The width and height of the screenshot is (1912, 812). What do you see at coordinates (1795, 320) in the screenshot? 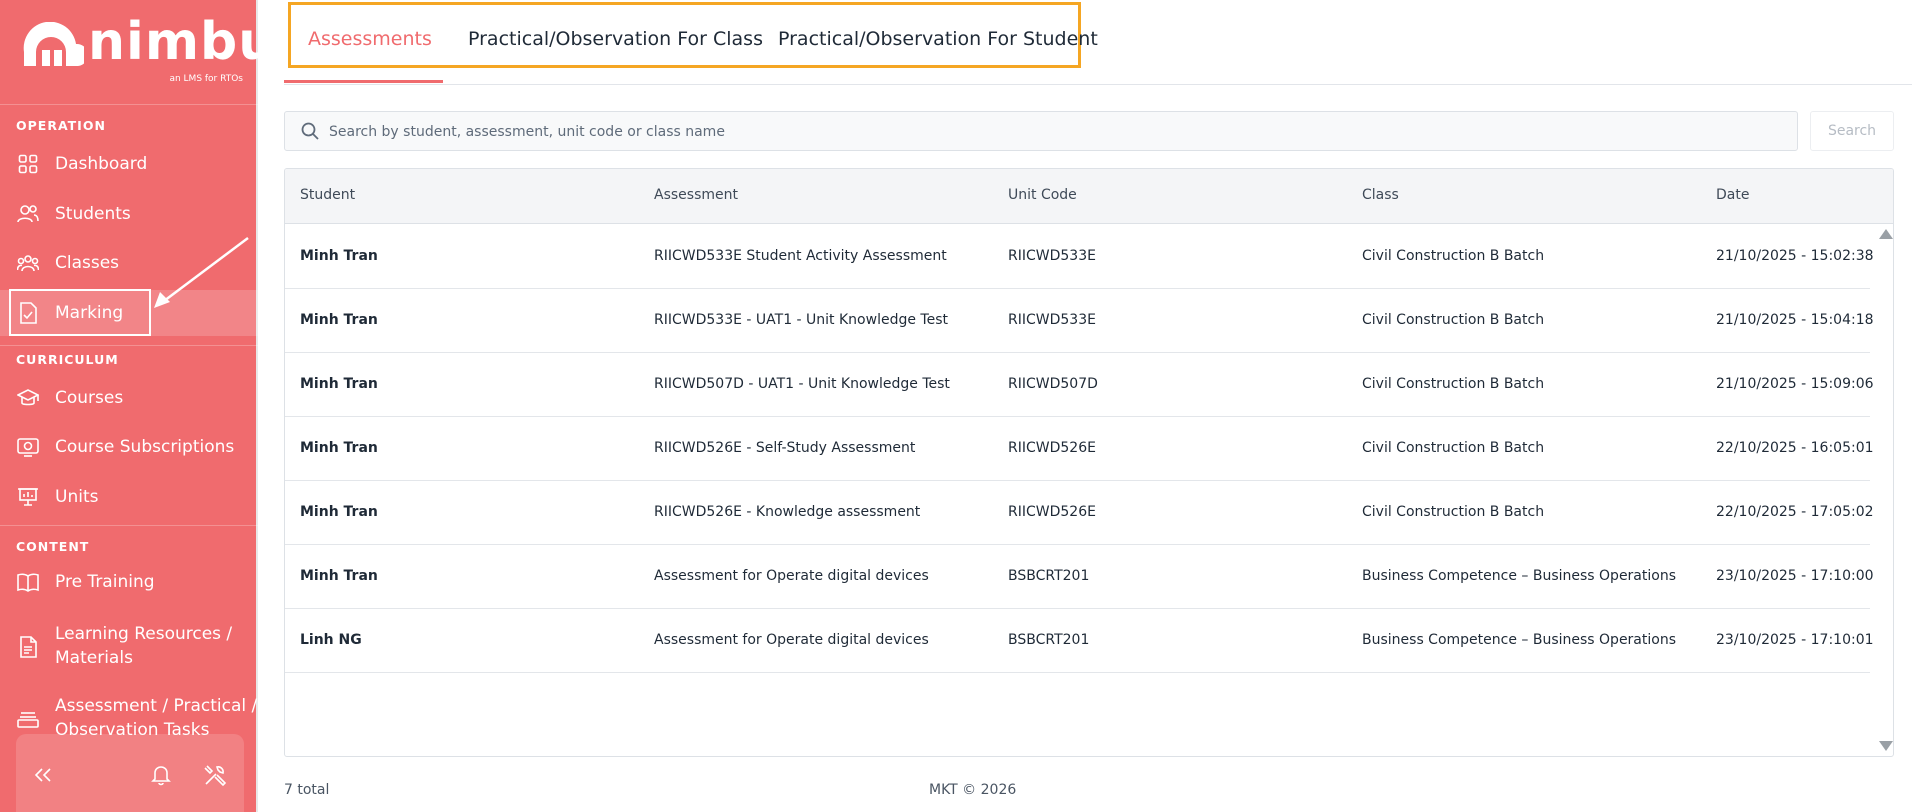
I see `cell-date: 21/10/2025 - 15:04:18` at bounding box center [1795, 320].